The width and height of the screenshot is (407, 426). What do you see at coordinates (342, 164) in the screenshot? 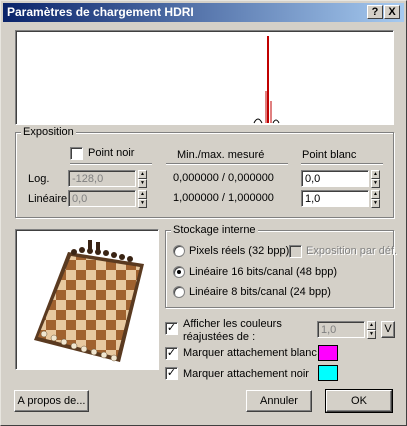
I see `white-point-divider` at bounding box center [342, 164].